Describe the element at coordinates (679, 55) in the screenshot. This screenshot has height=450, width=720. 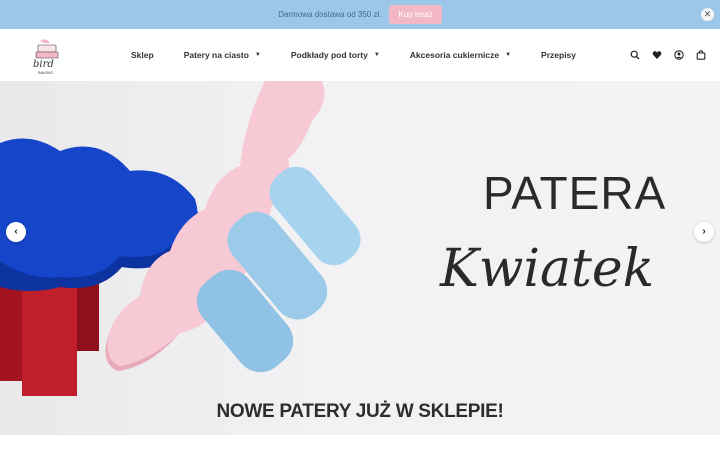
I see `account-icon` at that location.